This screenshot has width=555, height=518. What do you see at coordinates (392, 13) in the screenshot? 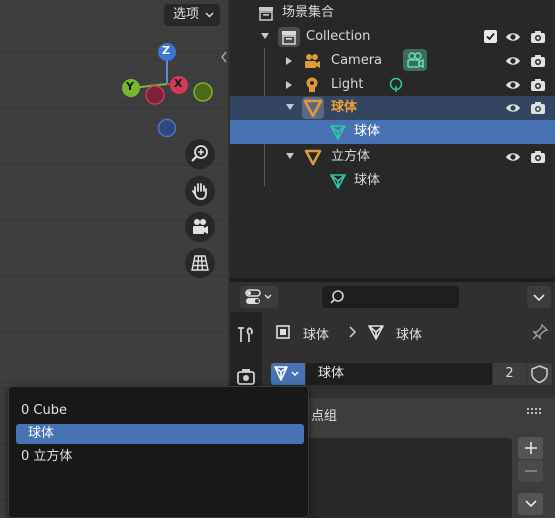
I see `outliner-row-scene-collection: 场景集合` at bounding box center [392, 13].